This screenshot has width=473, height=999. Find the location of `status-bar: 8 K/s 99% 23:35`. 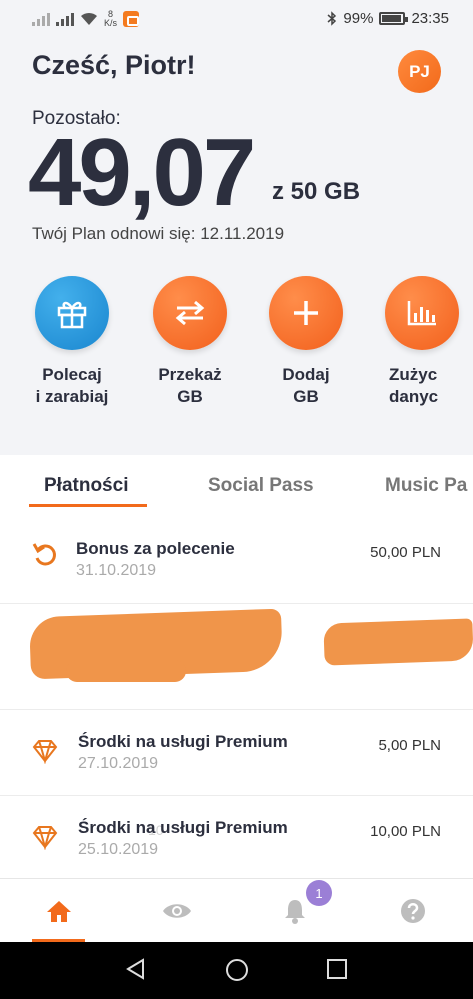

status-bar: 8 K/s 99% 23:35 is located at coordinates (236, 19).